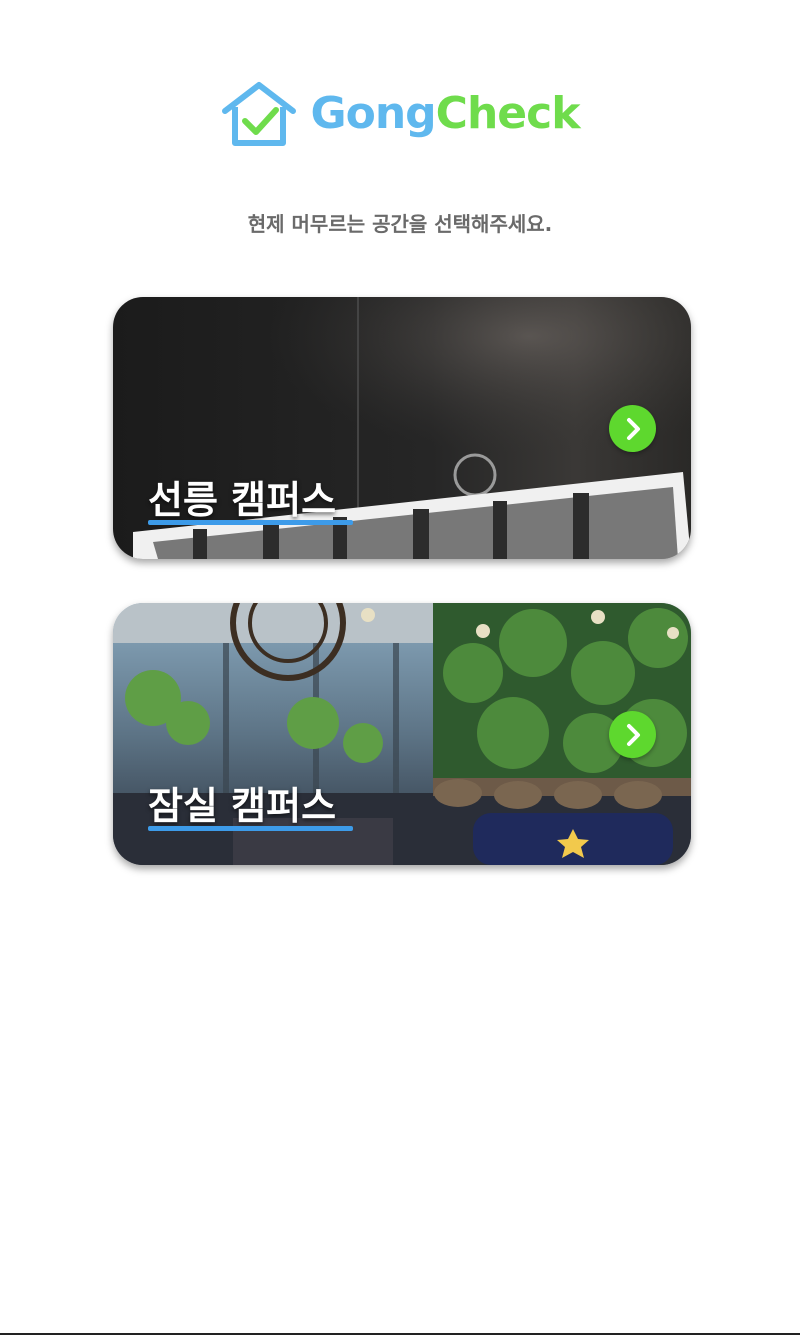 This screenshot has height=1335, width=800. I want to click on house-check-icon, so click(258, 114).